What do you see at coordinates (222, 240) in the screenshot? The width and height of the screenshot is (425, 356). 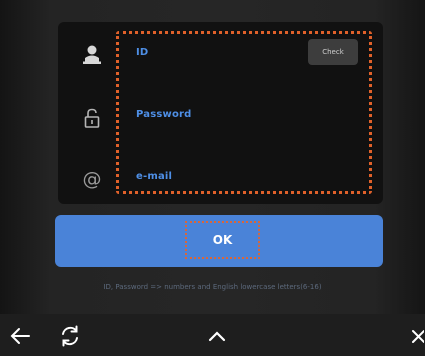 I see `ok-button-label: OK` at bounding box center [222, 240].